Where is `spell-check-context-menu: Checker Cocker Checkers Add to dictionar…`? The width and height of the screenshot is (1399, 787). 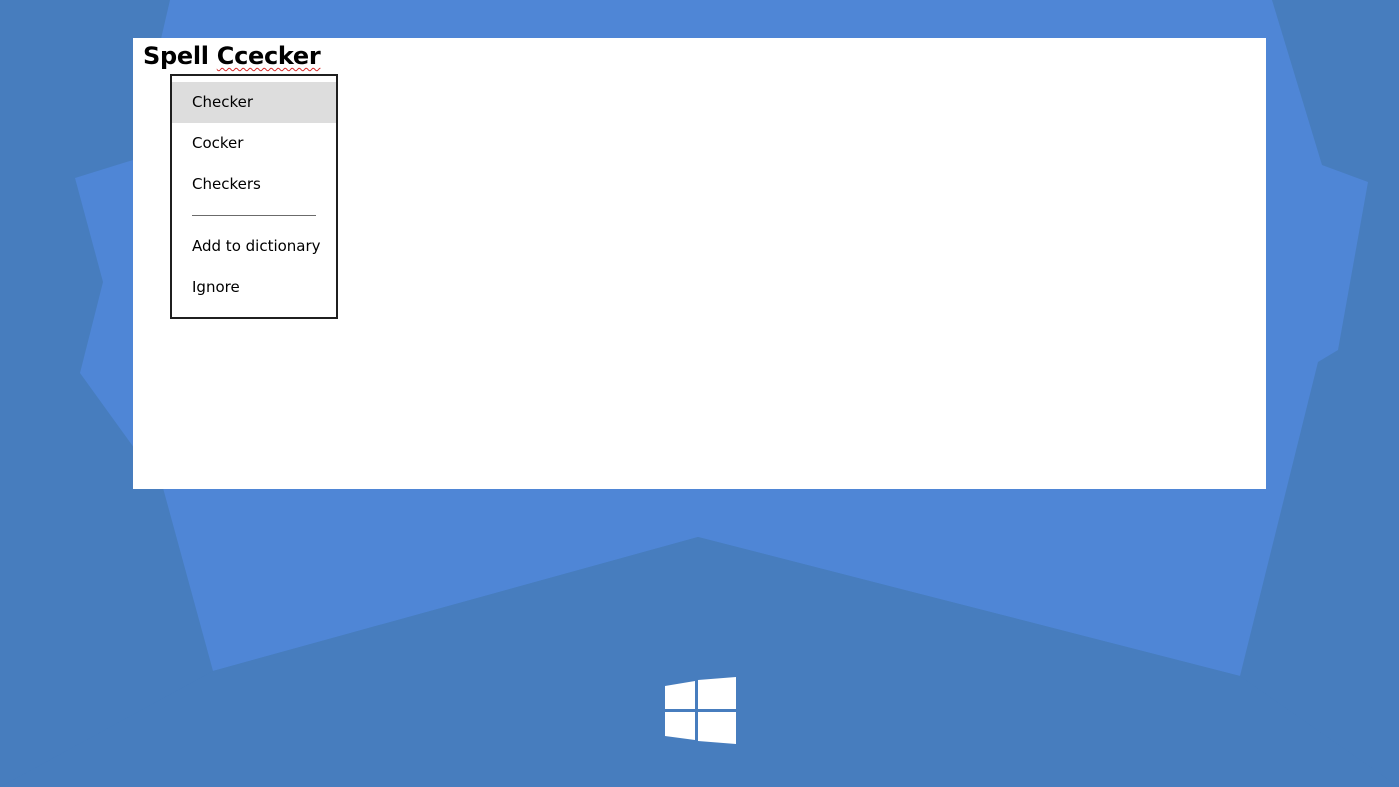 spell-check-context-menu: Checker Cocker Checkers Add to dictionar… is located at coordinates (254, 196).